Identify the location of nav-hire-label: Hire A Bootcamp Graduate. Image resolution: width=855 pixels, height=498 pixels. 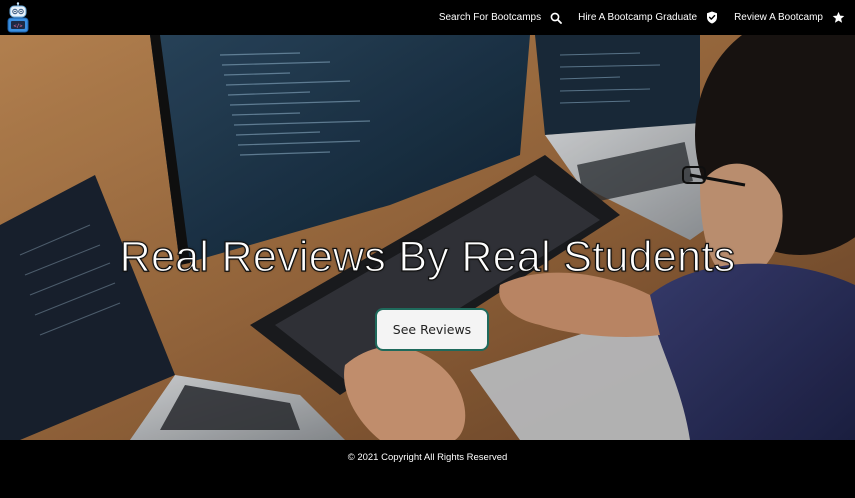
(638, 17).